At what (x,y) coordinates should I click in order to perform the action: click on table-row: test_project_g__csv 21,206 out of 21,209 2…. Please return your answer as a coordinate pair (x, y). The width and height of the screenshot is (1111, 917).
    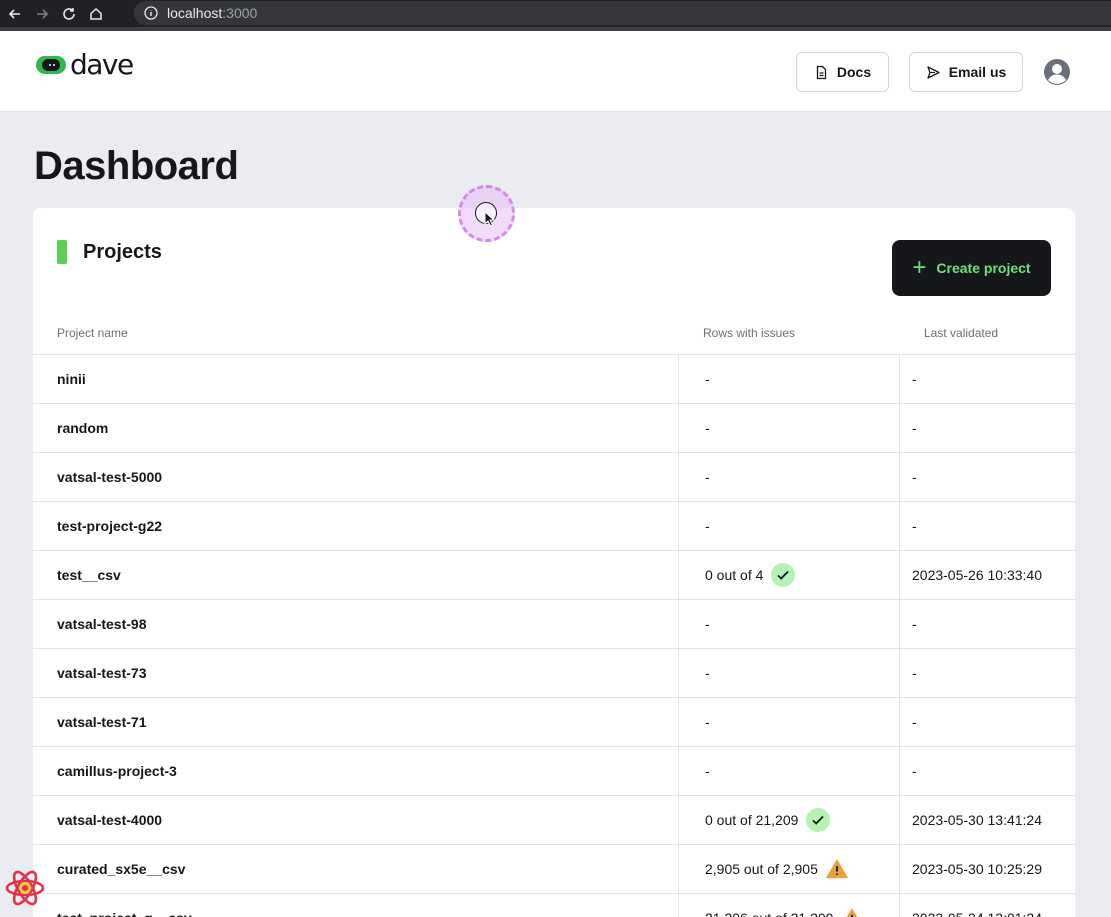
    Looking at the image, I should click on (554, 905).